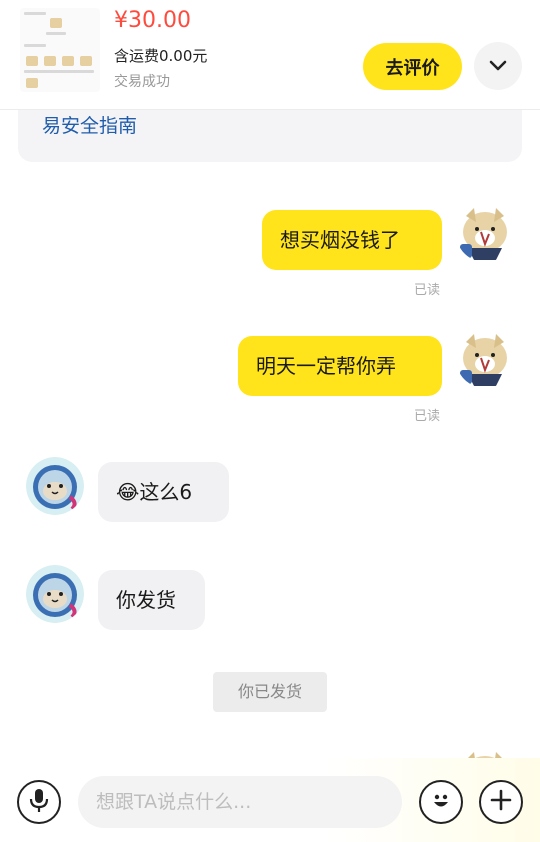  I want to click on product-thumbnail, so click(60, 50).